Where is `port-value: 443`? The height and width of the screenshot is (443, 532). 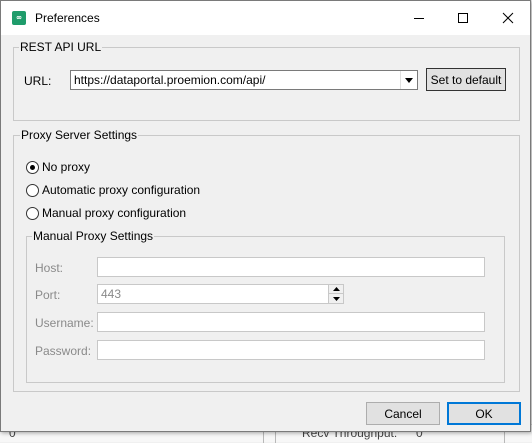
port-value: 443 is located at coordinates (111, 294).